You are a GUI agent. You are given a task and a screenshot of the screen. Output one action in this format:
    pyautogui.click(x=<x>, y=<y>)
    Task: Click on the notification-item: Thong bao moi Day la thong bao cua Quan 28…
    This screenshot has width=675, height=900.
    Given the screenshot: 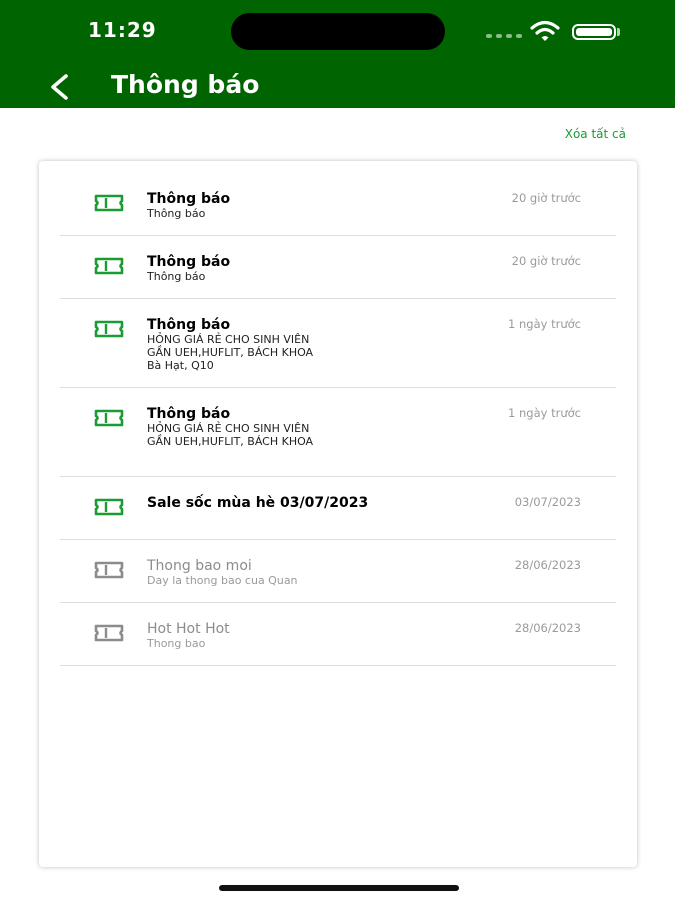 What is the action you would take?
    pyautogui.click(x=338, y=571)
    